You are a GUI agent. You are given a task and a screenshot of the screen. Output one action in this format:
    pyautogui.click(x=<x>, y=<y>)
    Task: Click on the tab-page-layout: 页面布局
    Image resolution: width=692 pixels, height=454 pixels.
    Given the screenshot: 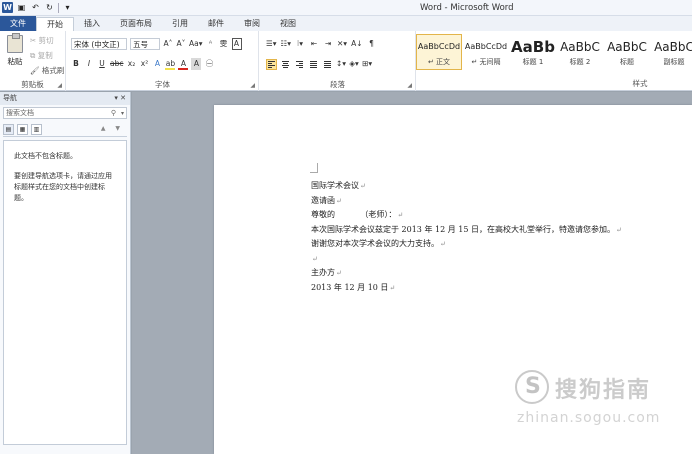 What is the action you would take?
    pyautogui.click(x=136, y=24)
    